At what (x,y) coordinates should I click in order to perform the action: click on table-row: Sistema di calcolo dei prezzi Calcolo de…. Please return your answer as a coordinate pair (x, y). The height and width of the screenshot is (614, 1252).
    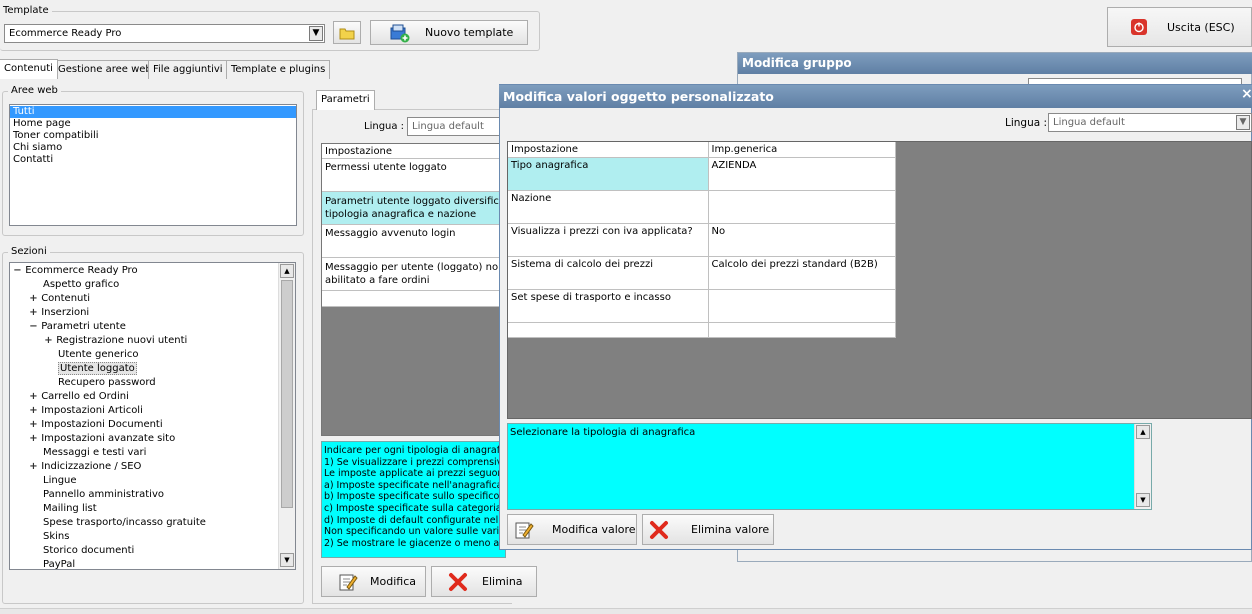
    Looking at the image, I should click on (702, 273).